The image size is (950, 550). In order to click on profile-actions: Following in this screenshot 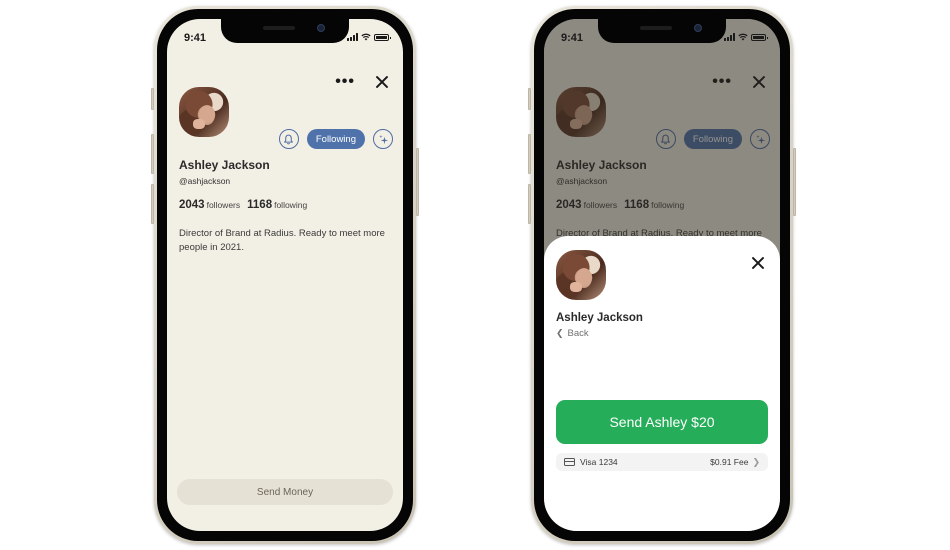, I will do `click(335, 139)`.